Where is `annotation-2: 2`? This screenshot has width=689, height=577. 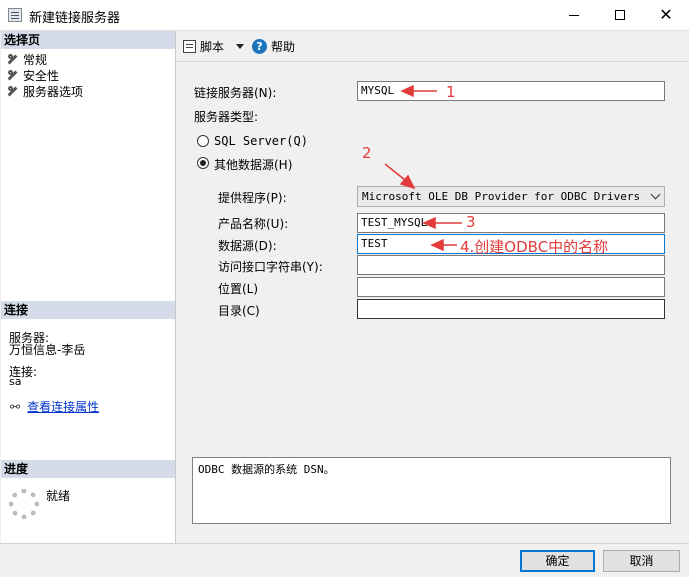 annotation-2: 2 is located at coordinates (367, 153).